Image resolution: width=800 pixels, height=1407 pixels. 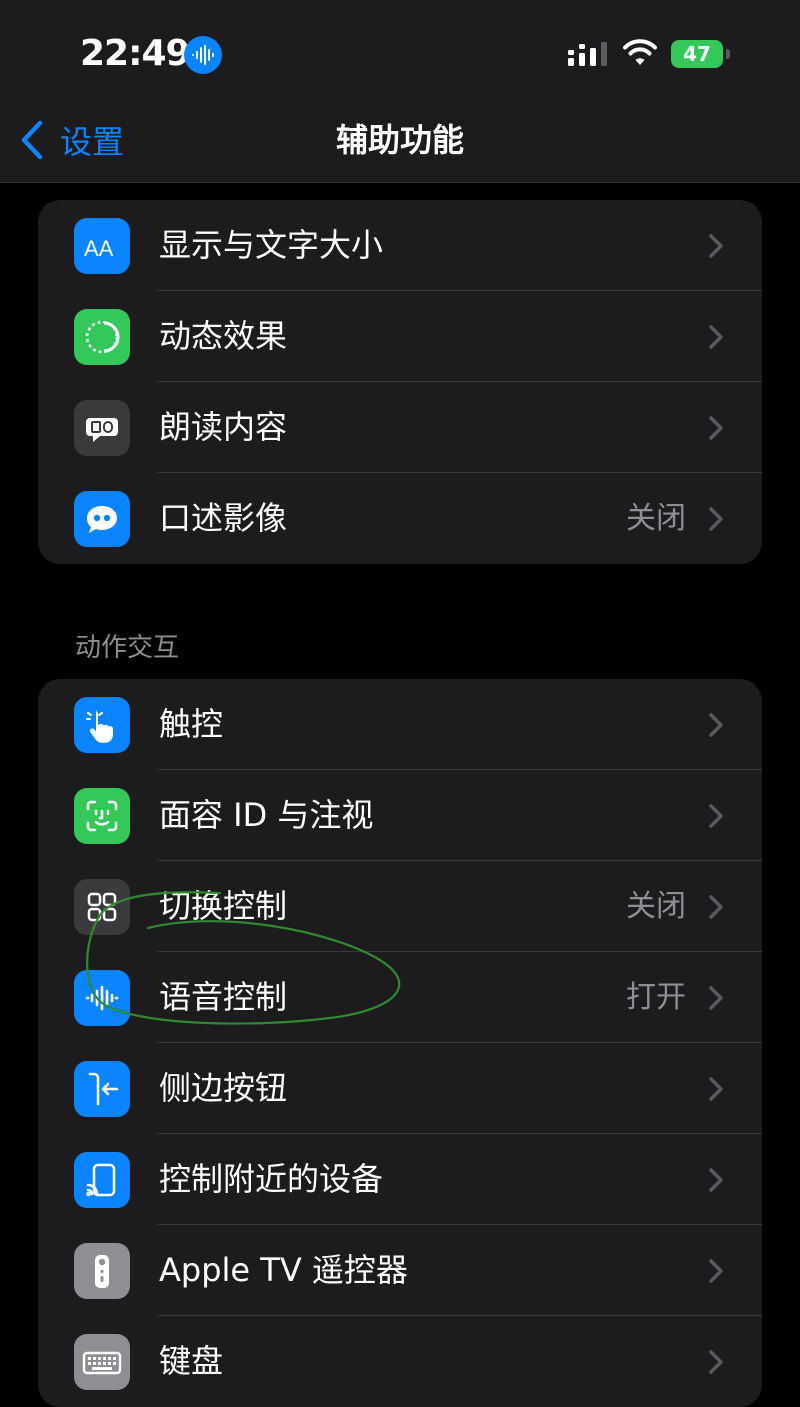 What do you see at coordinates (283, 1270) in the screenshot?
I see `row-label: Apple TV 遥控器` at bounding box center [283, 1270].